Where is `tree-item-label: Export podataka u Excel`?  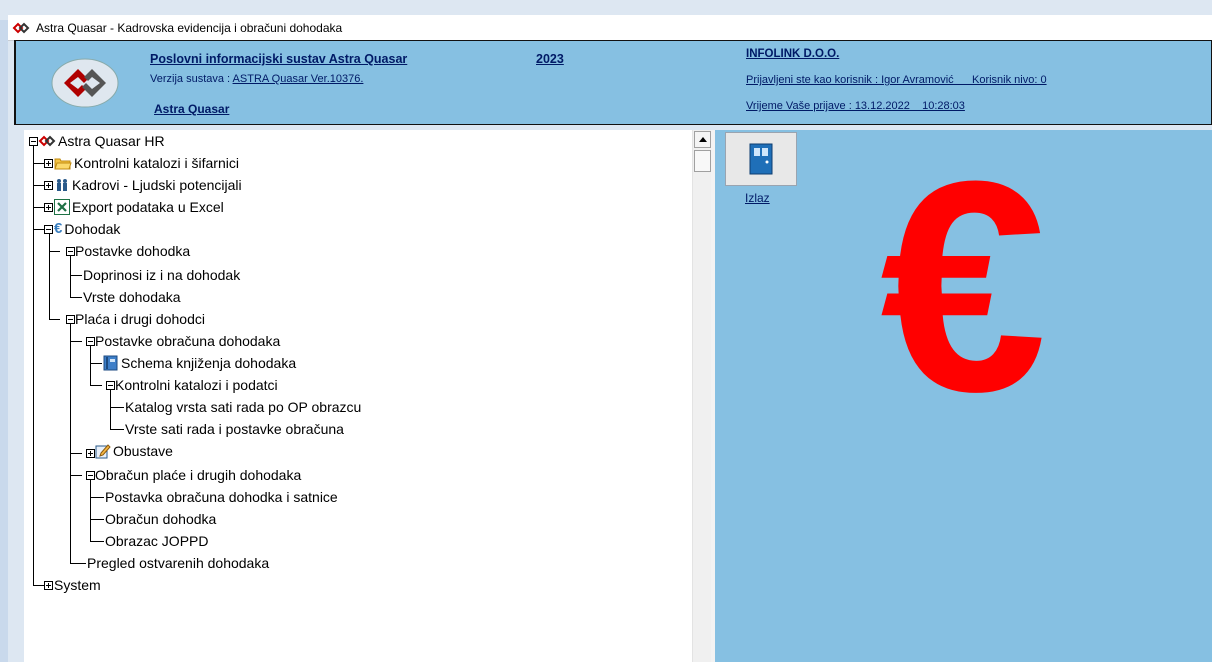 tree-item-label: Export podataka u Excel is located at coordinates (148, 207).